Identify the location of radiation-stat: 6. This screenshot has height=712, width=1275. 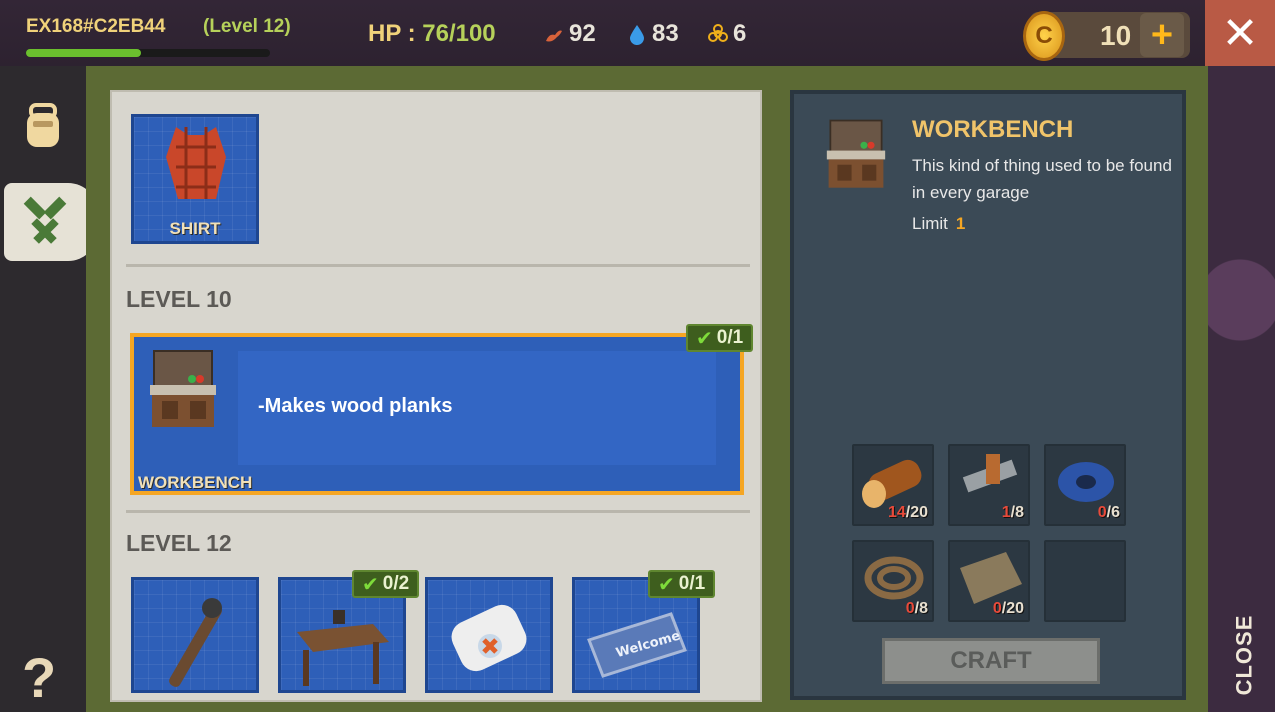
(726, 34).